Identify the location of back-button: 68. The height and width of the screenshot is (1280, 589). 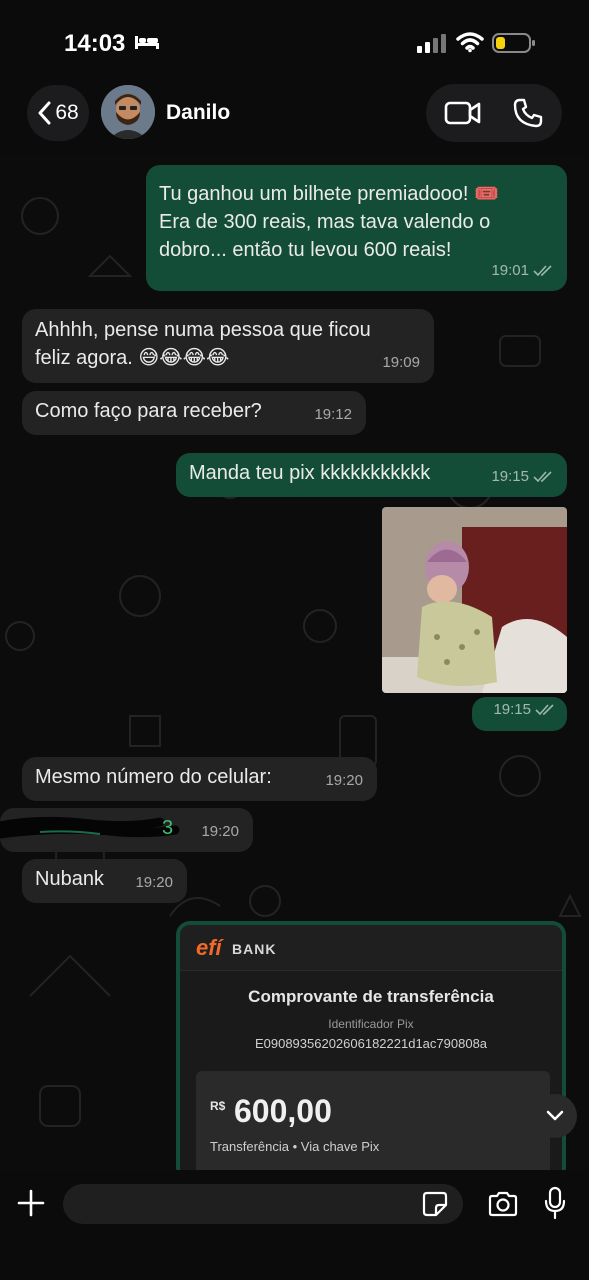
(58, 113).